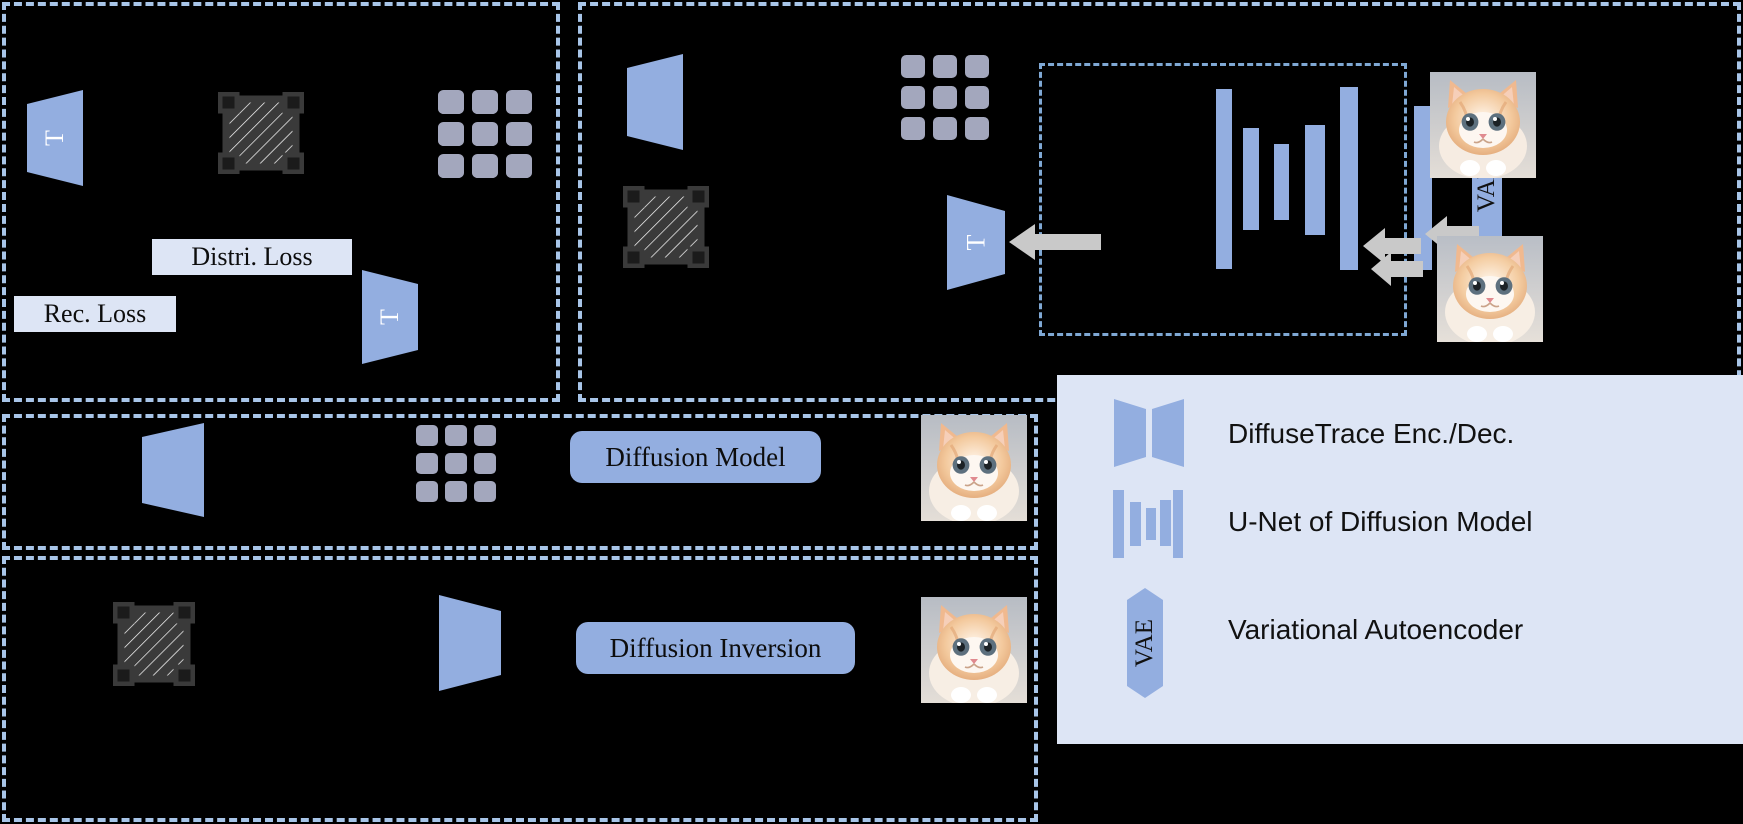 The height and width of the screenshot is (824, 1743). I want to click on legend-label-encoder-decoder: DiffuseTrace Enc./Dec., so click(1371, 433).